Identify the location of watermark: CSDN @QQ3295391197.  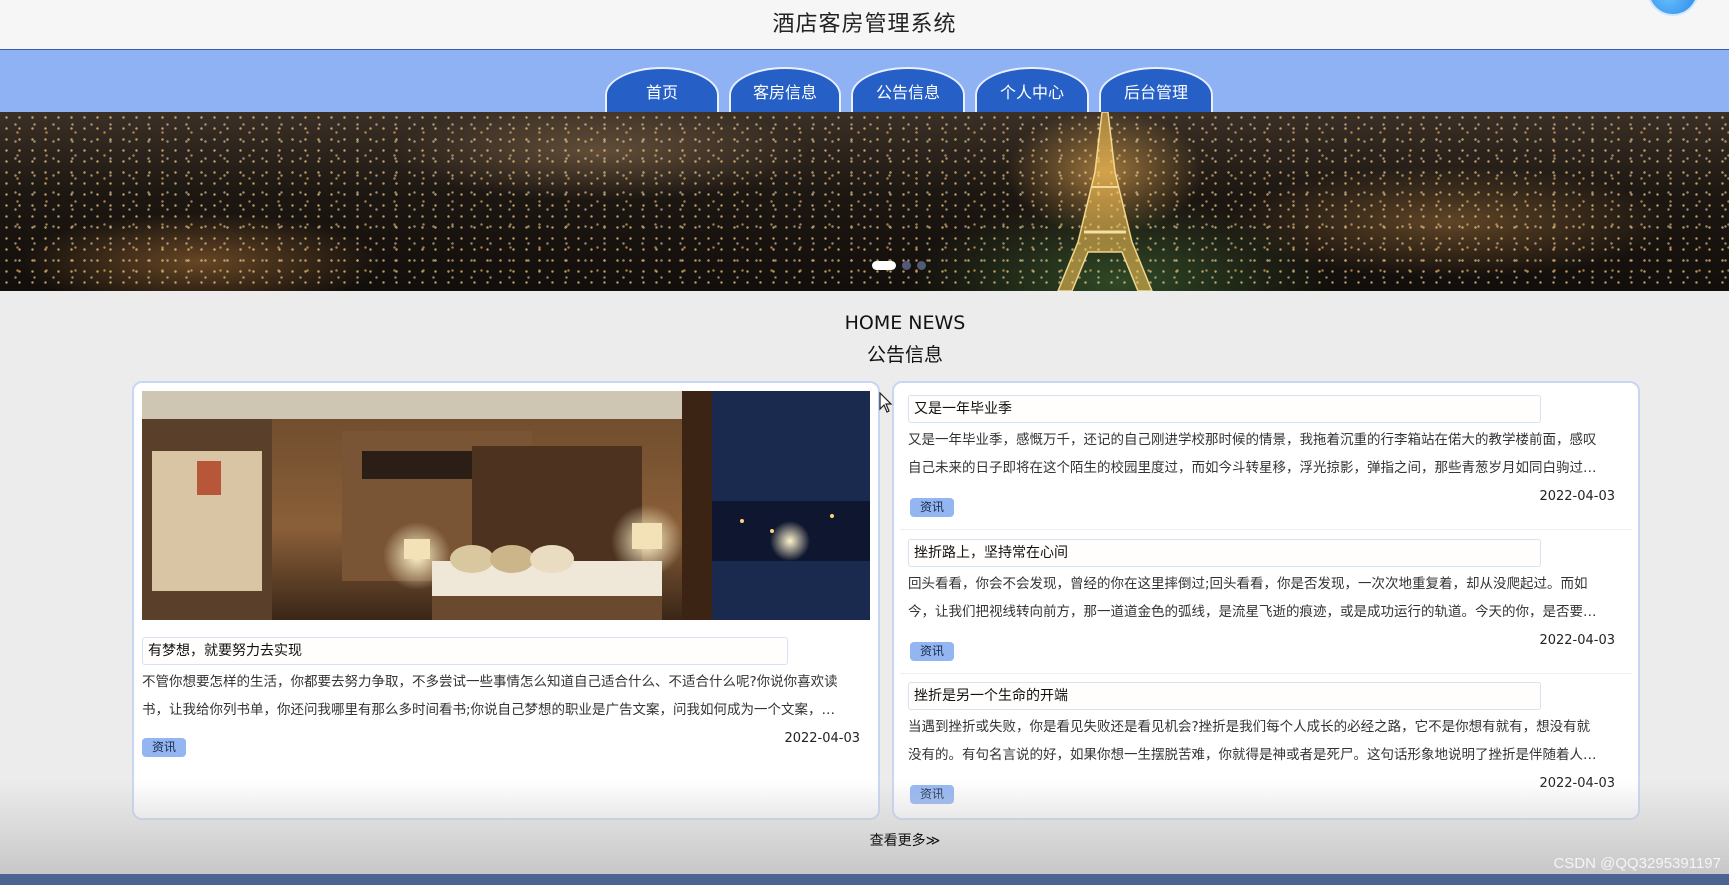
(1637, 863).